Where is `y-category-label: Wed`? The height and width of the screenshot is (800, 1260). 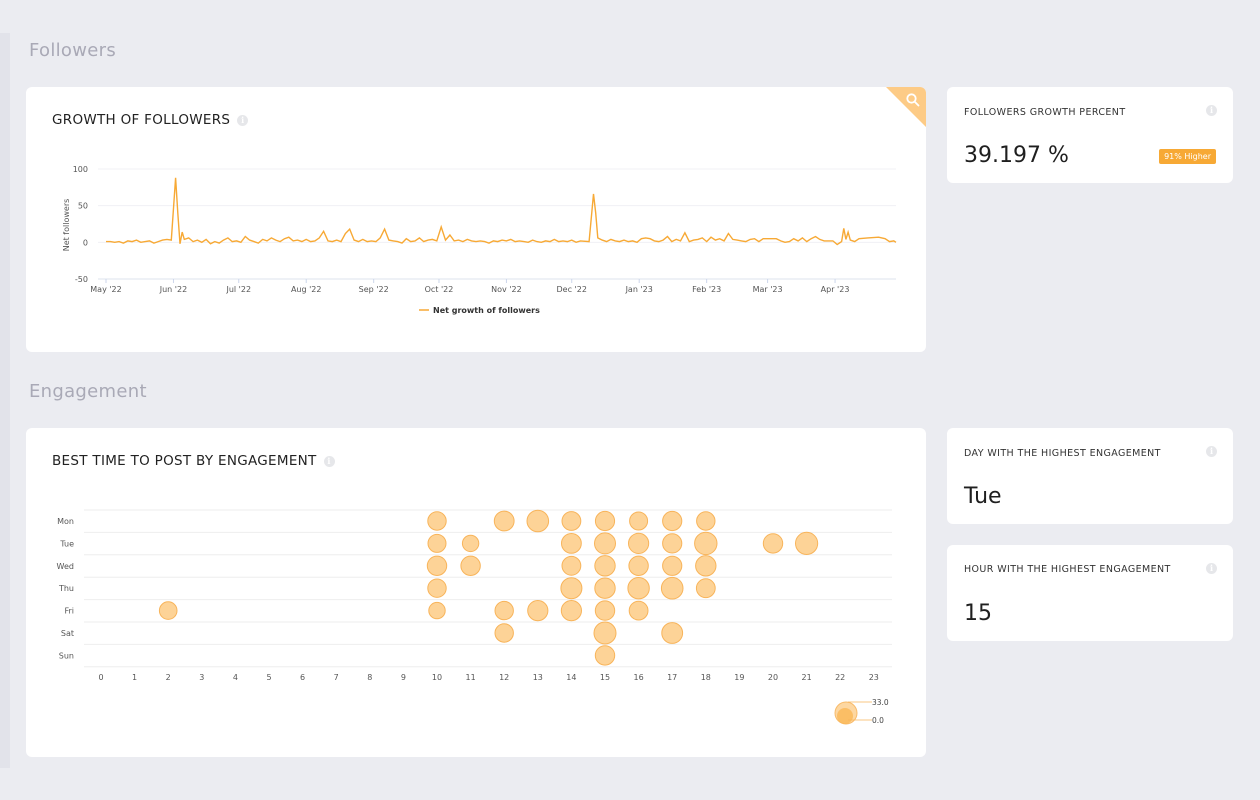 y-category-label: Wed is located at coordinates (65, 566).